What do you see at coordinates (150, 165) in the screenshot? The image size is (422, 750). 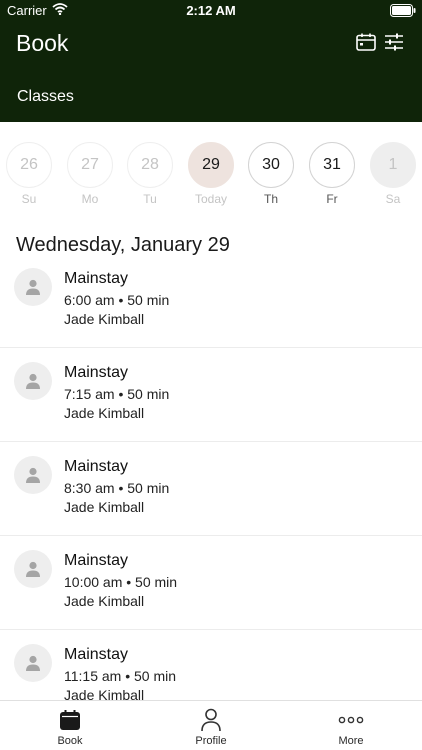 I see `day-number: 28` at bounding box center [150, 165].